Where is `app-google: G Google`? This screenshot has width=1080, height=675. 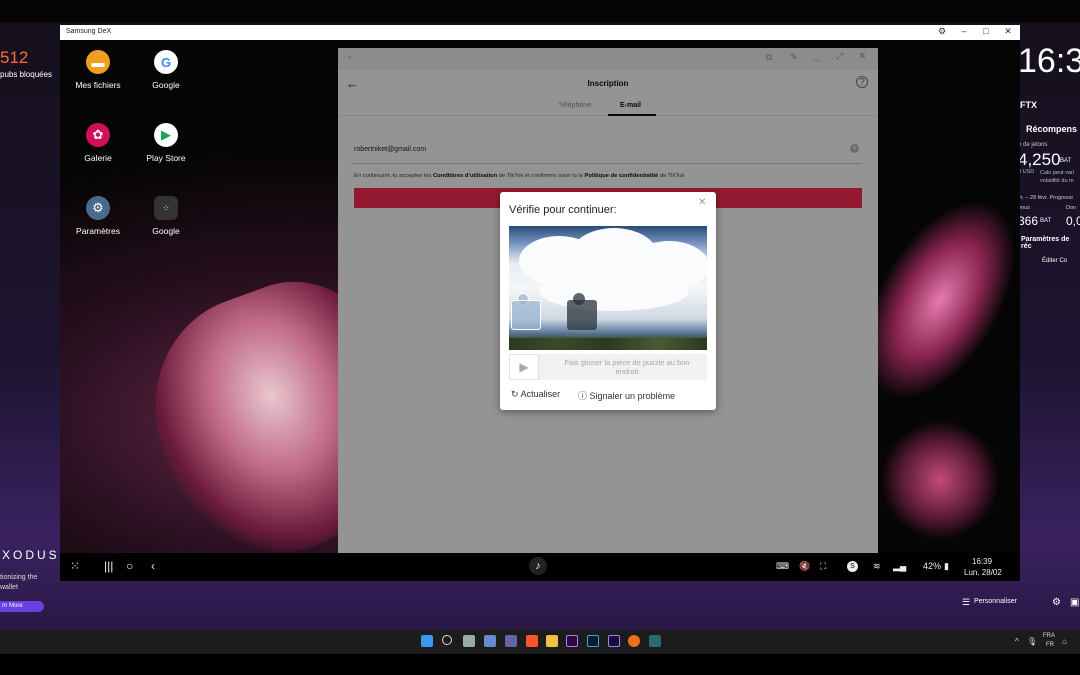 app-google: G Google is located at coordinates (166, 70).